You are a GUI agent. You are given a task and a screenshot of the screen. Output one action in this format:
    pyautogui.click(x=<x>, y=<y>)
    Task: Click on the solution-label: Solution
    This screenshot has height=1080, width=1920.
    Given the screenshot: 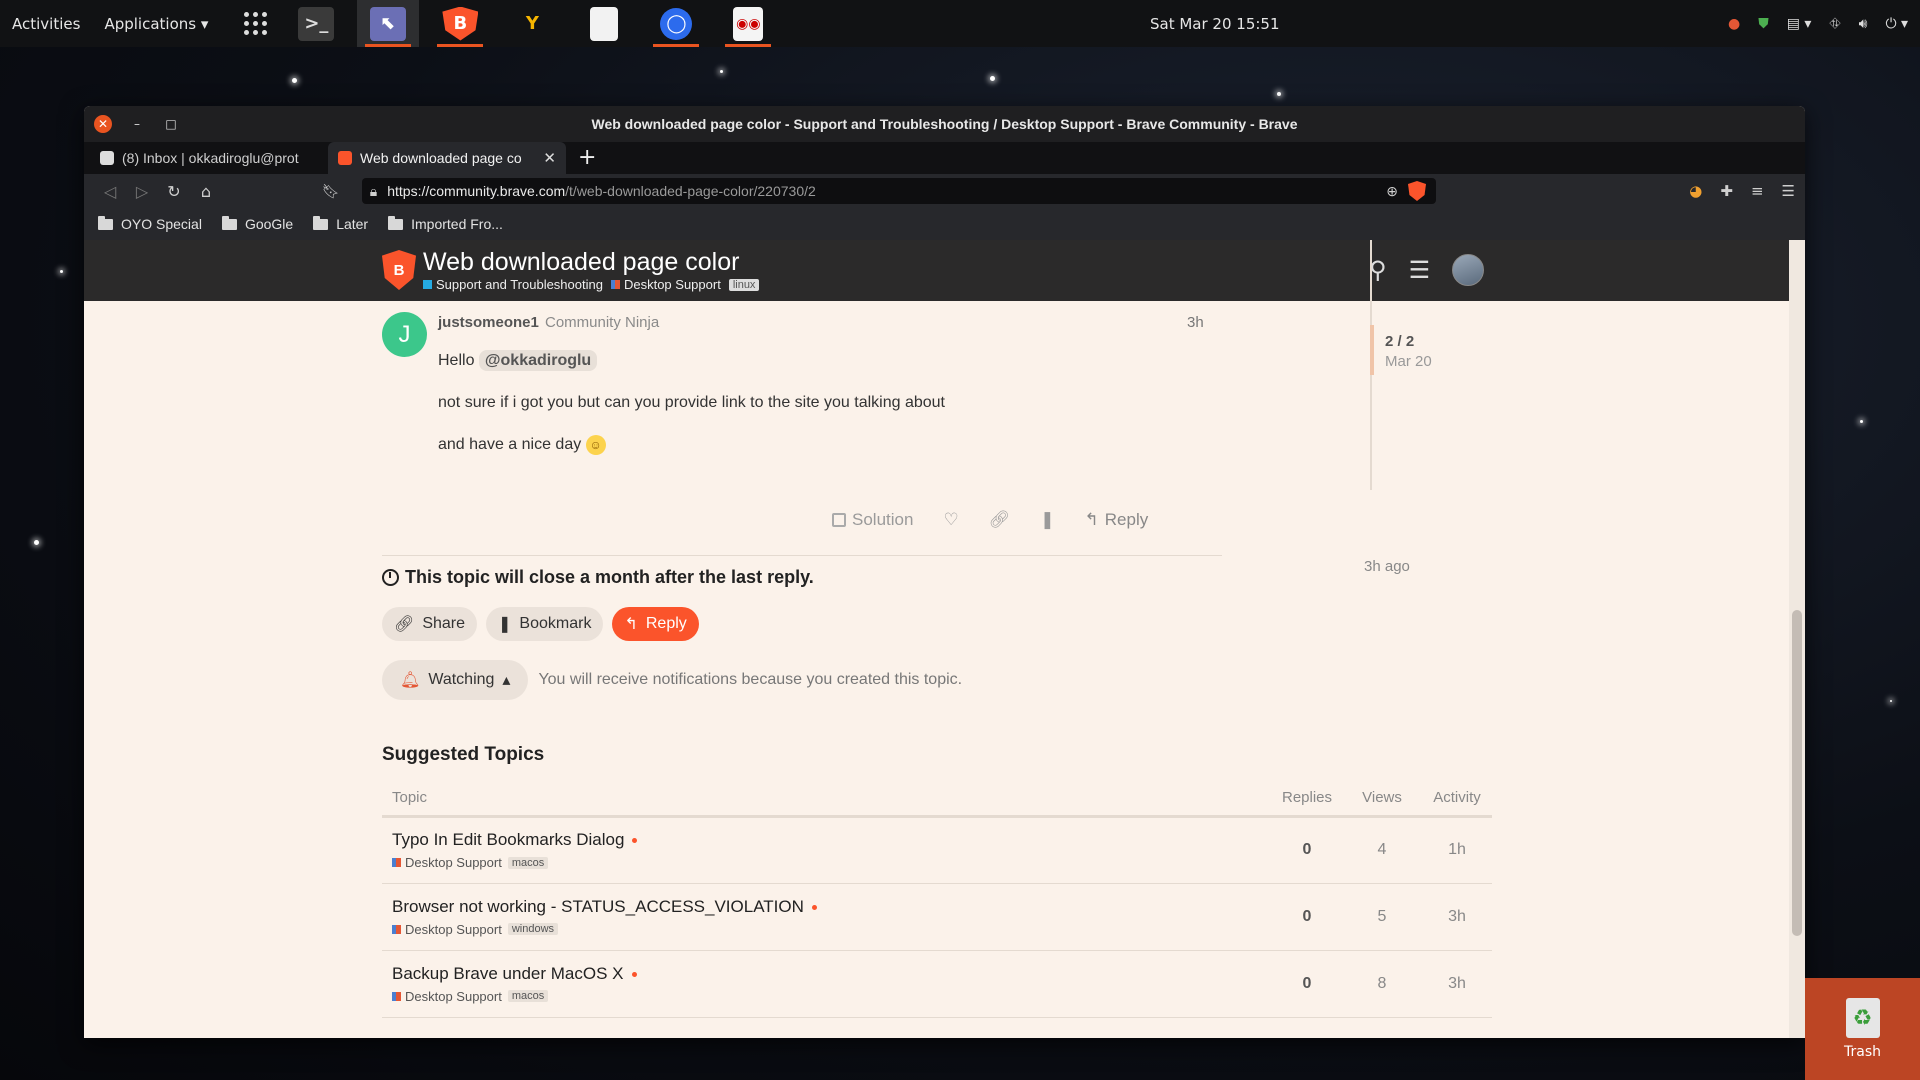 What is the action you would take?
    pyautogui.click(x=883, y=519)
    